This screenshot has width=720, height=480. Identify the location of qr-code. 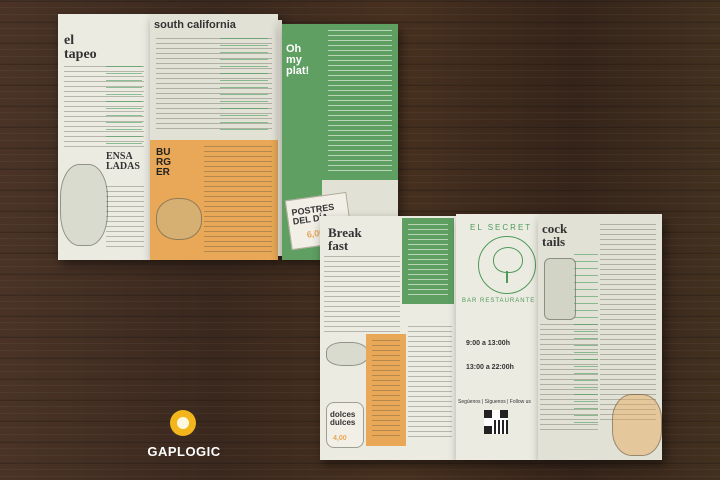
(496, 422).